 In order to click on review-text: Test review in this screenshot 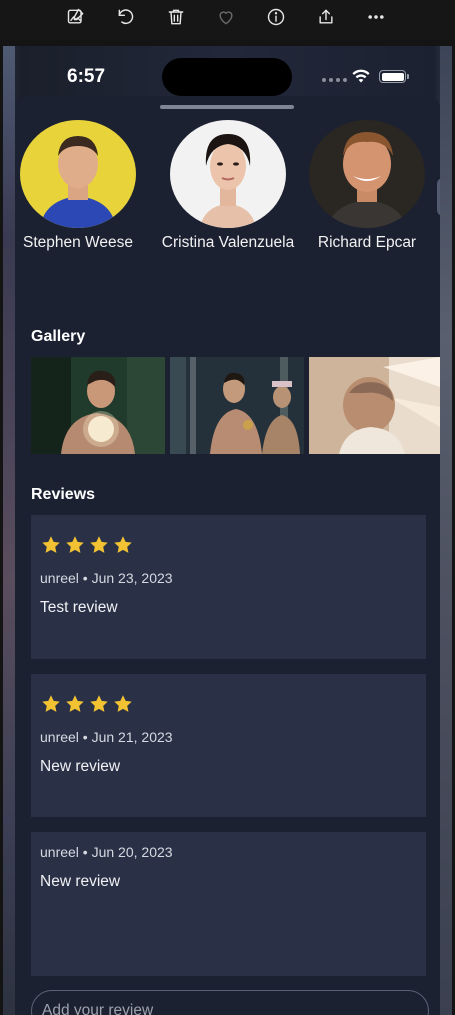, I will do `click(79, 607)`.